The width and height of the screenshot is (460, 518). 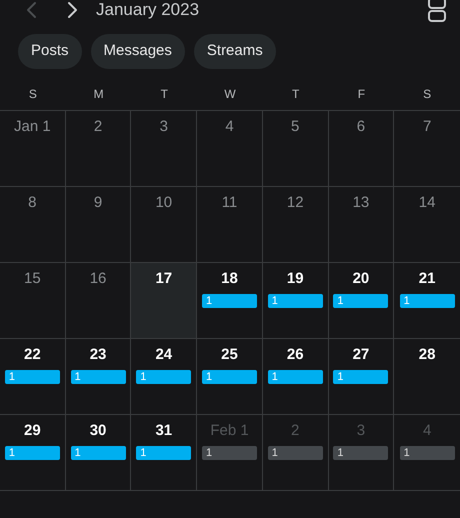 I want to click on day-number: 18, so click(x=229, y=279).